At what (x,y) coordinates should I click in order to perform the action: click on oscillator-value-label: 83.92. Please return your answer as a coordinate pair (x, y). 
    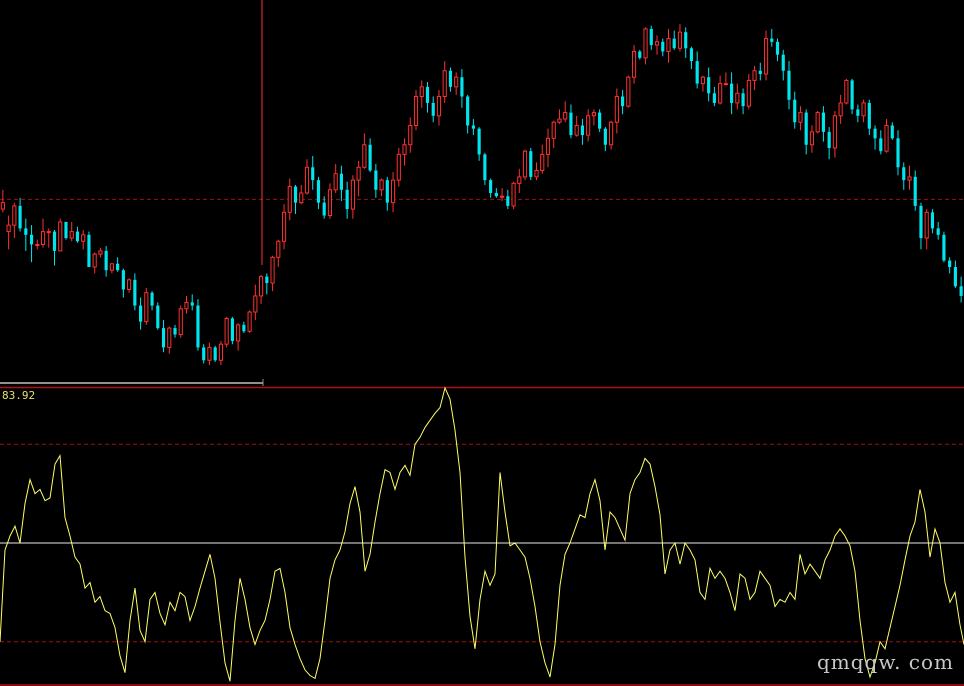
    Looking at the image, I should click on (19, 395).